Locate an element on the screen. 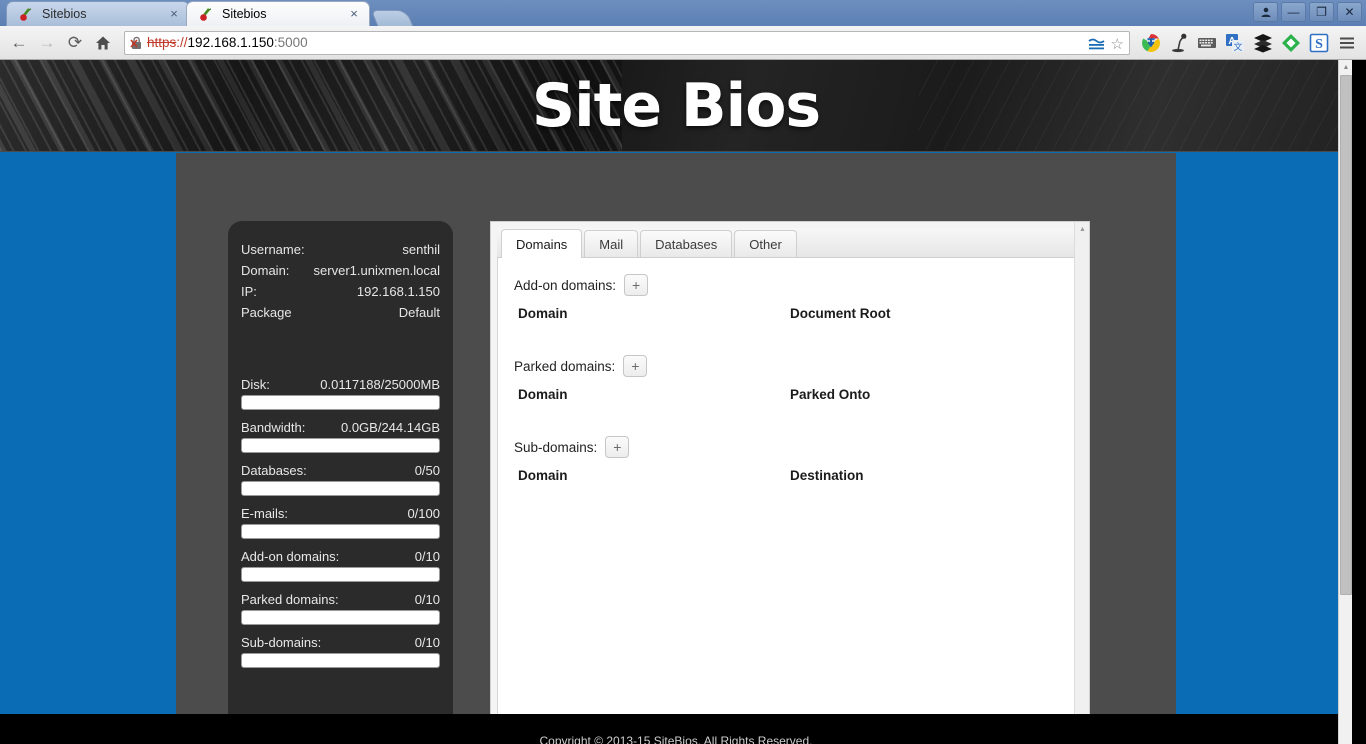 Image resolution: width=1366 pixels, height=744 pixels. meter-disk: Disk: 0.0117188/25000MB is located at coordinates (340, 392).